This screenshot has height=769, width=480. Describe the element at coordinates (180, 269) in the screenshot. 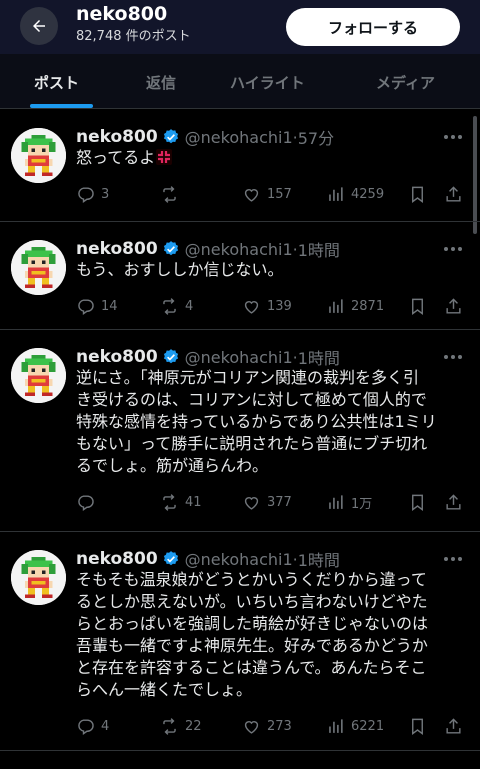

I see `post-text-content: もう、おすししか信じない。` at that location.